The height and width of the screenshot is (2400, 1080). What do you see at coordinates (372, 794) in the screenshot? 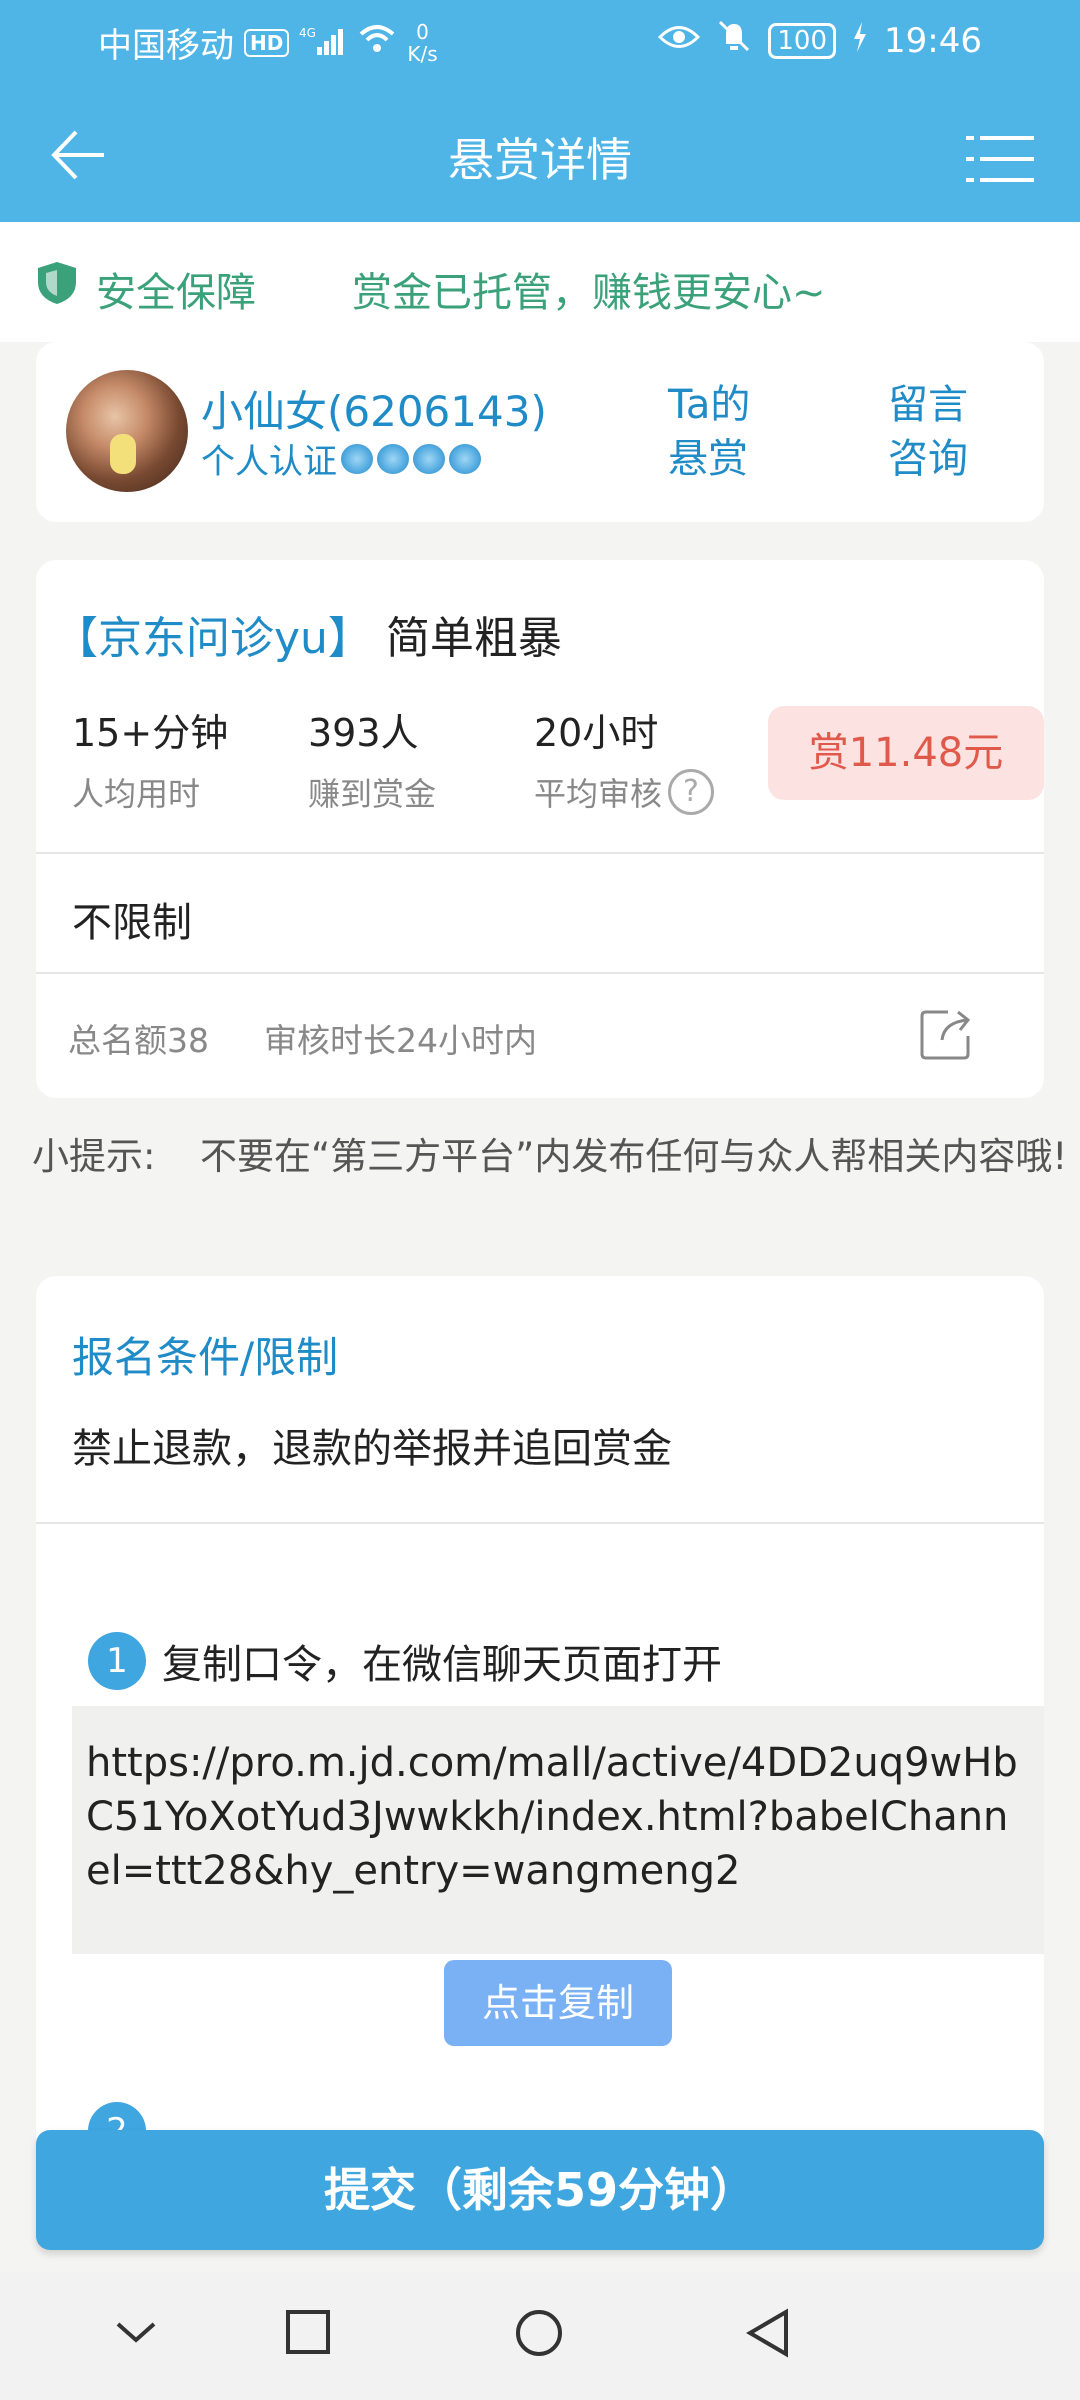
I see `stat-label: 赚到赏金` at bounding box center [372, 794].